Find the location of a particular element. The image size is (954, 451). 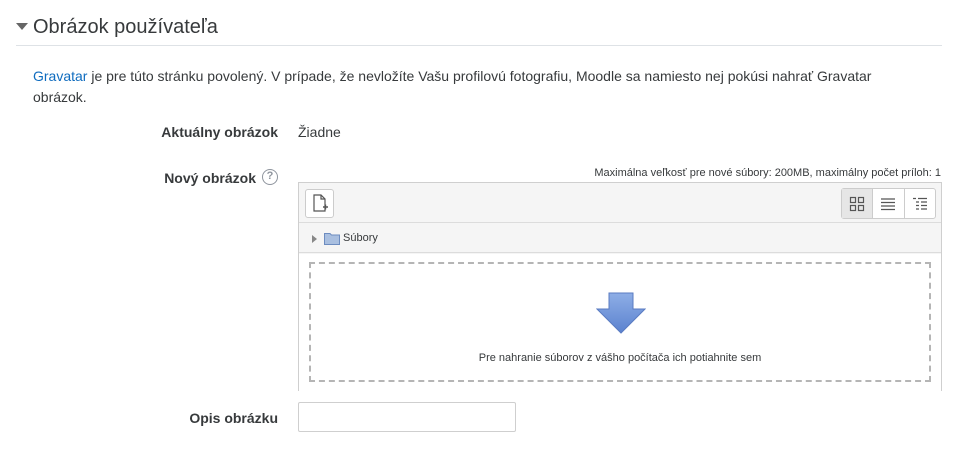

file-manager-toolbar is located at coordinates (620, 203).